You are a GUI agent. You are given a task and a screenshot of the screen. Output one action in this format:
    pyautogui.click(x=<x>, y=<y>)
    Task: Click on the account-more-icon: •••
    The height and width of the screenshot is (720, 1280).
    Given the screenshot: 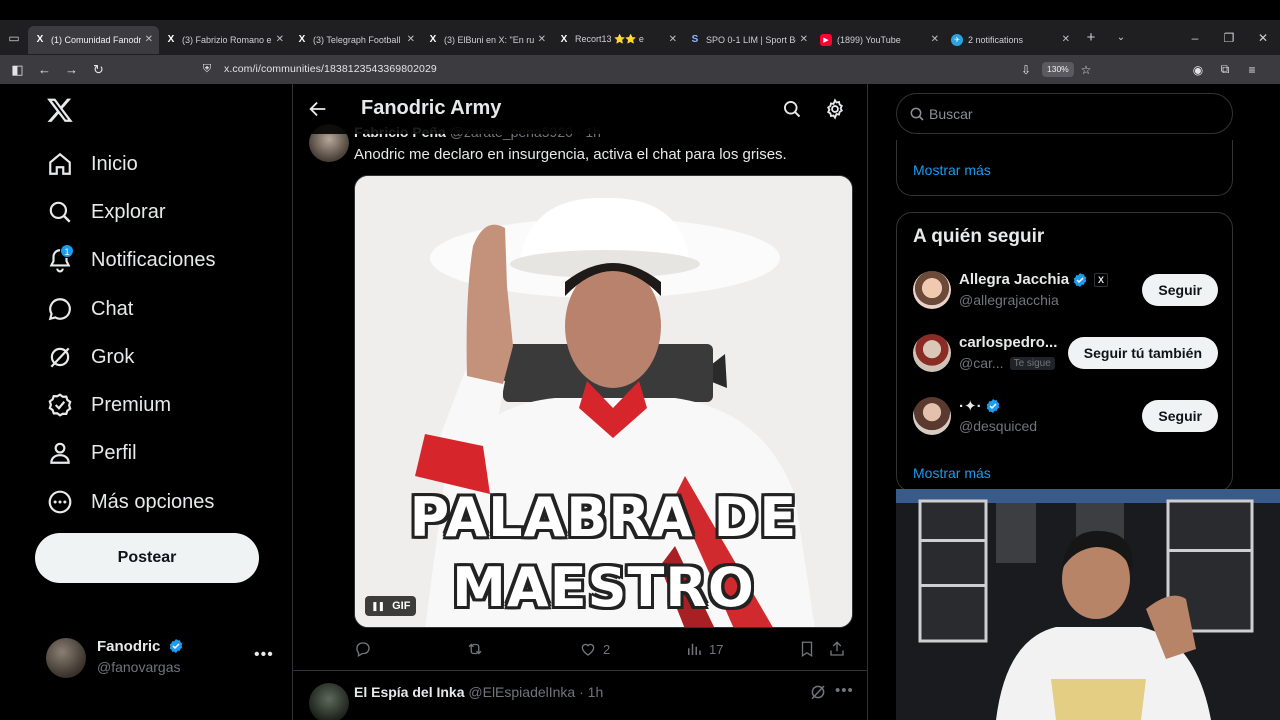 What is the action you would take?
    pyautogui.click(x=264, y=655)
    